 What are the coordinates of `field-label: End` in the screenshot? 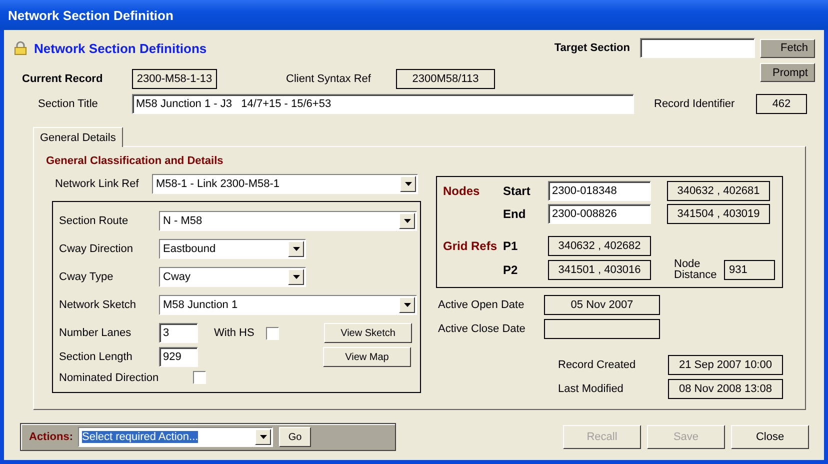 It's located at (515, 214).